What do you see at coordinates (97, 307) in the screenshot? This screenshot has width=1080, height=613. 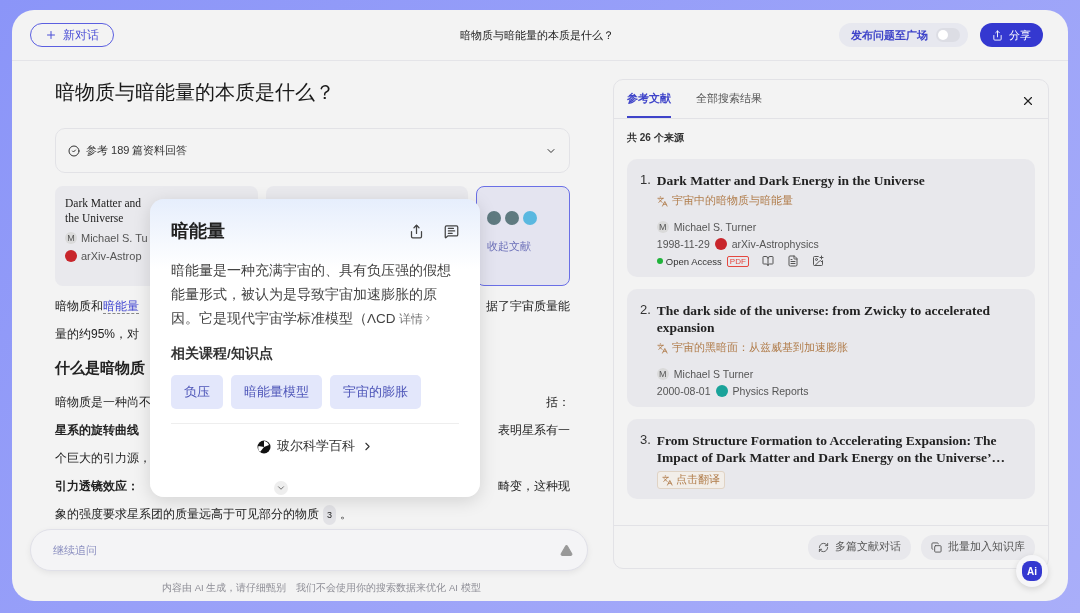 I see `answer-text: 暗物质和暗能量` at bounding box center [97, 307].